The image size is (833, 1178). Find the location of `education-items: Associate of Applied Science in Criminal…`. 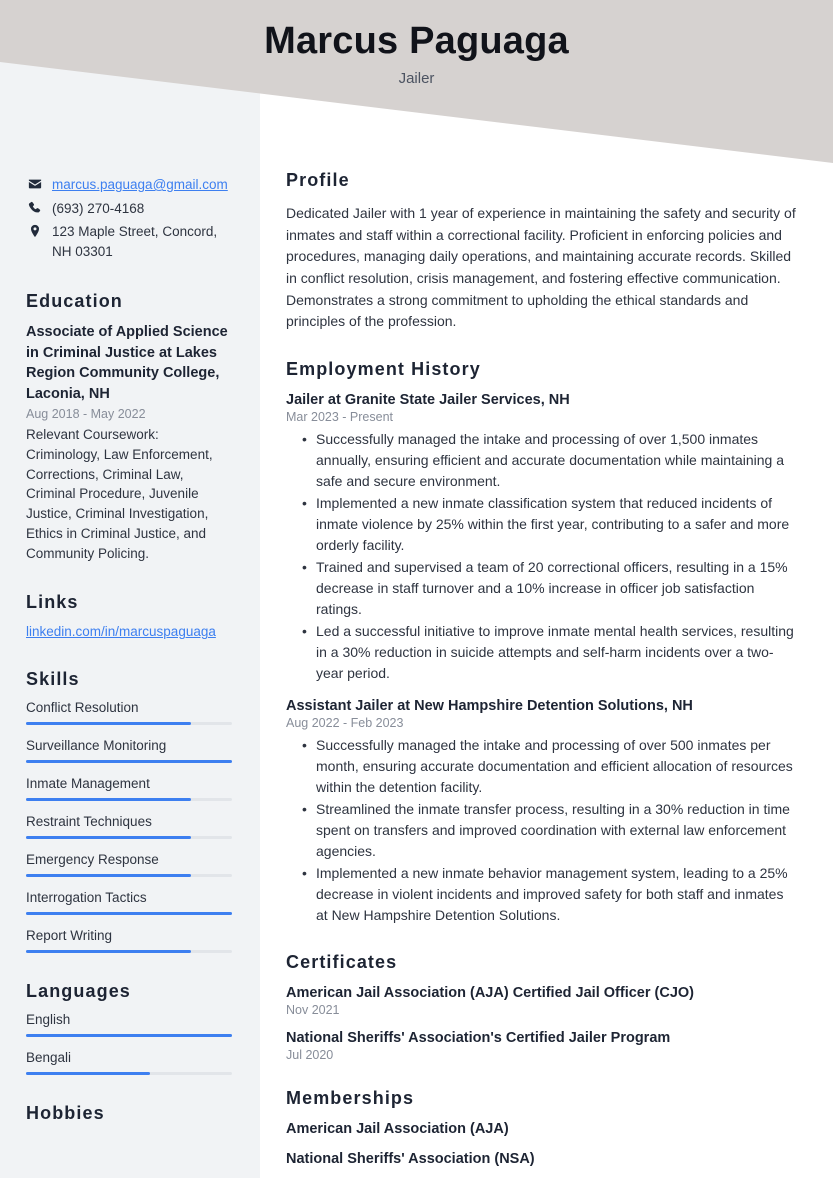

education-items: Associate of Applied Science in Criminal… is located at coordinates (129, 443).